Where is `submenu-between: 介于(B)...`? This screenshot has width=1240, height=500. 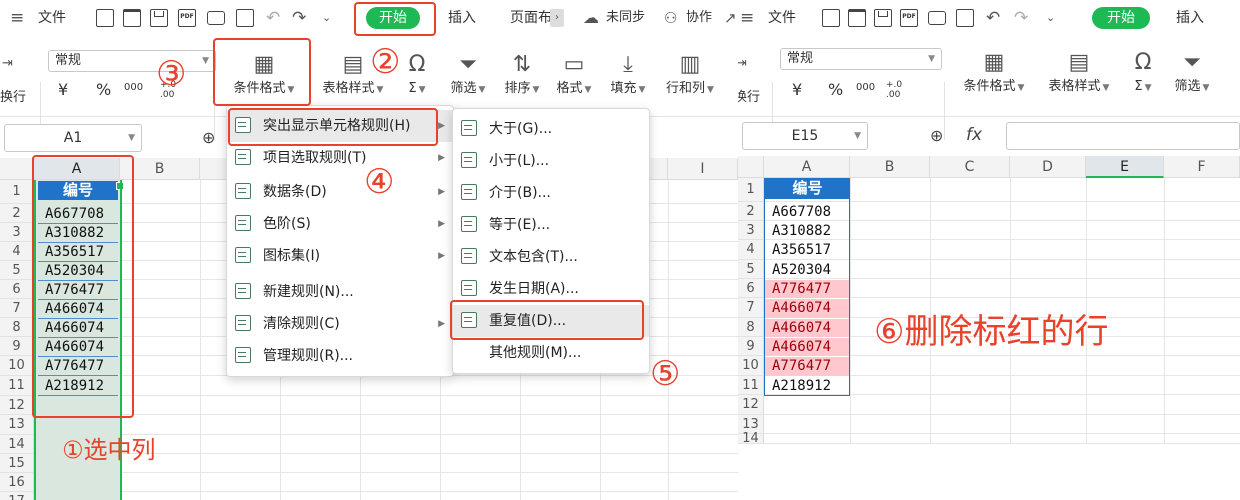 submenu-between: 介于(B)... is located at coordinates (551, 193).